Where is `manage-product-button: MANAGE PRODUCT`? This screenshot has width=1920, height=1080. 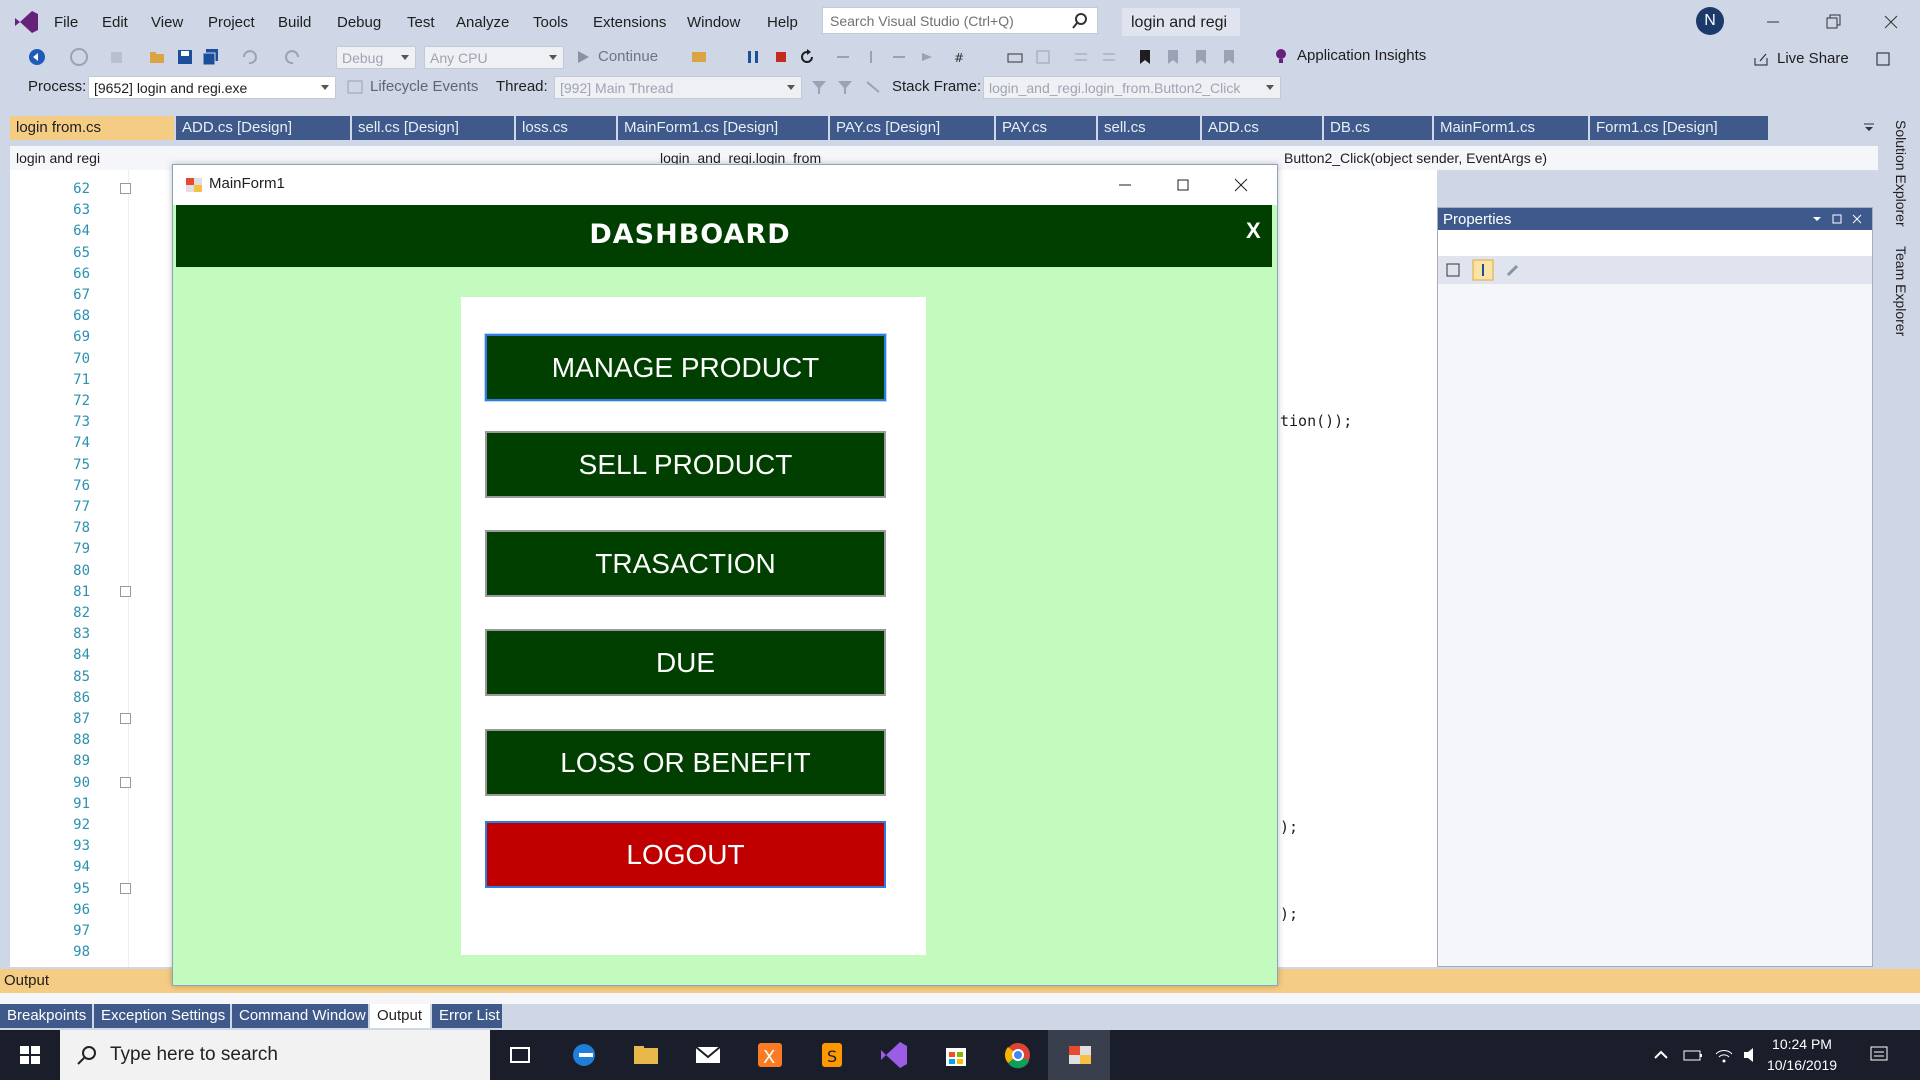 manage-product-button: MANAGE PRODUCT is located at coordinates (685, 367).